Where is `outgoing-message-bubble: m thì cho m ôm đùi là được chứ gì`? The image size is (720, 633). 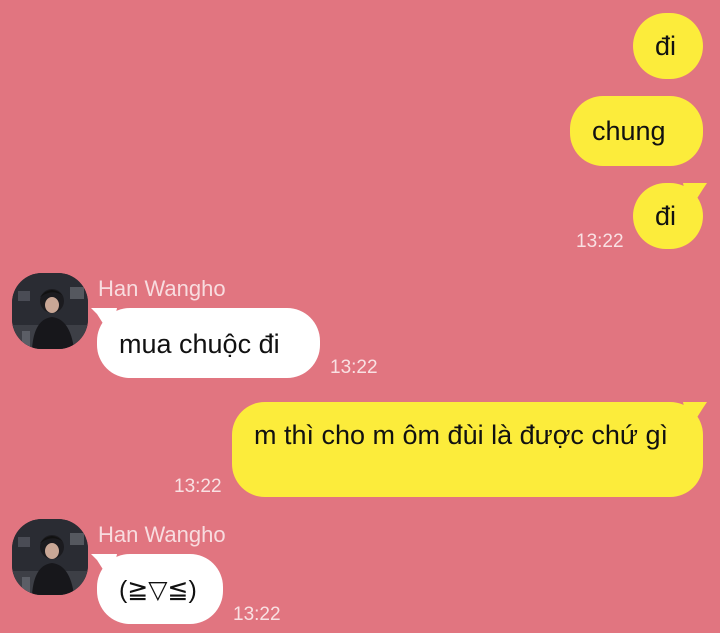 outgoing-message-bubble: m thì cho m ôm đùi là được chứ gì is located at coordinates (467, 449).